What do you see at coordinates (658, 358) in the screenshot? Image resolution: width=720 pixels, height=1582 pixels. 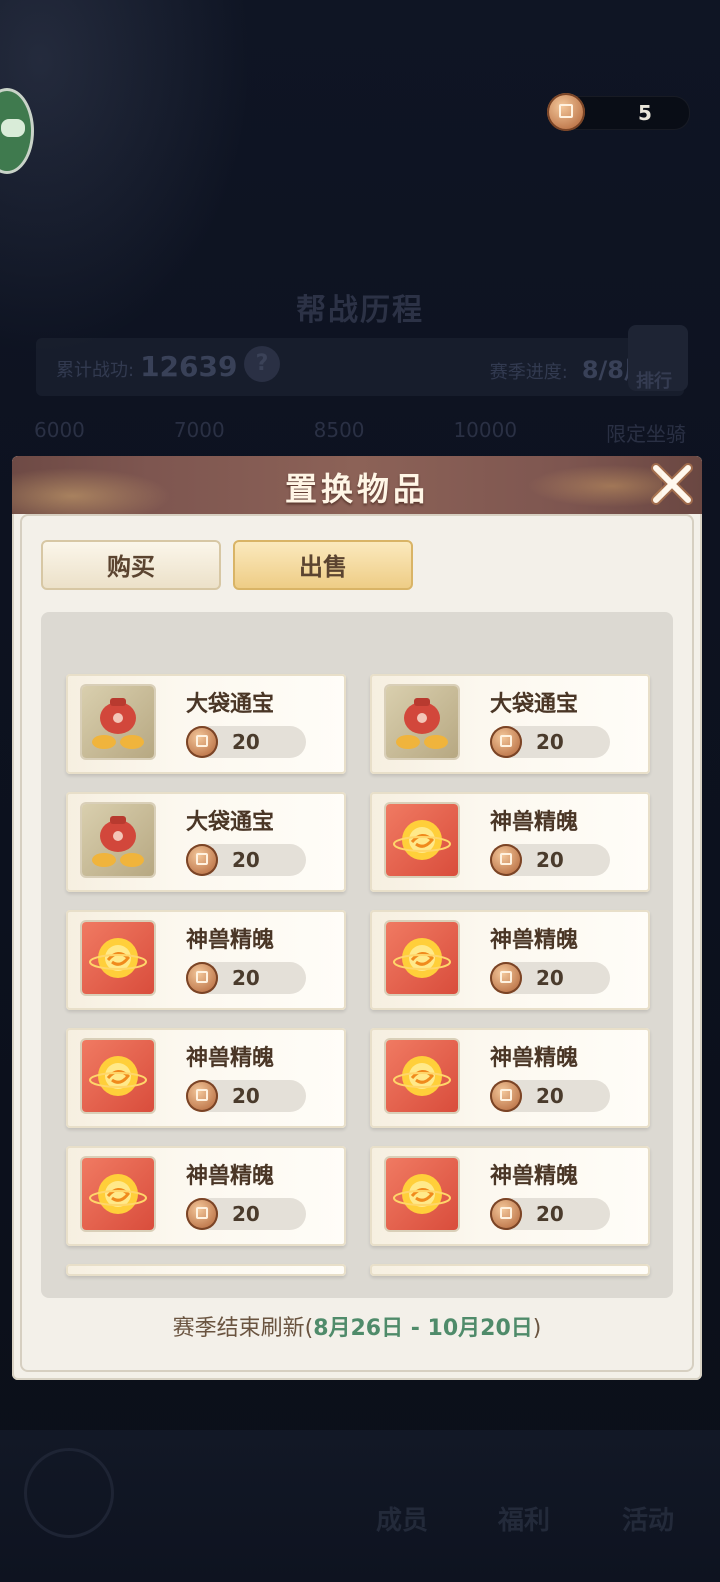 I see `rank-button: 排行` at bounding box center [658, 358].